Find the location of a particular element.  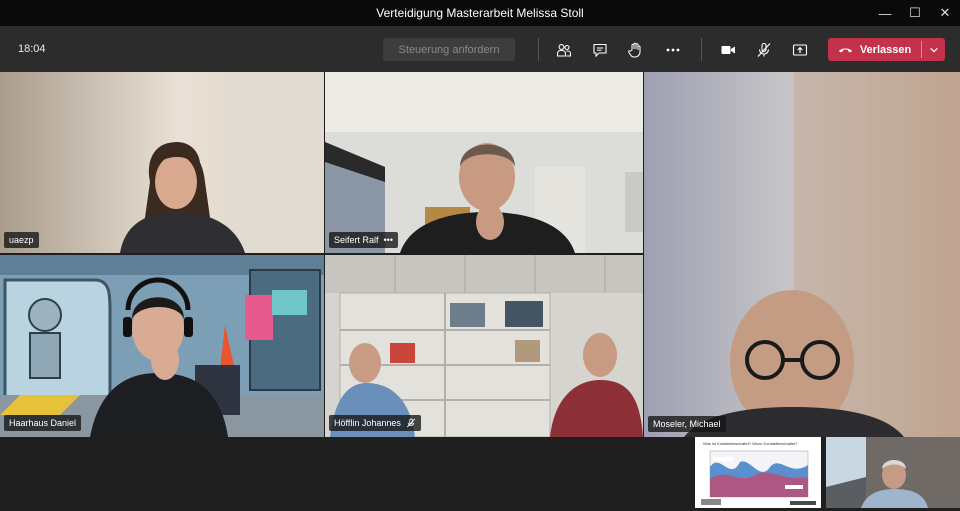

video-tile-uaezp: uaezp is located at coordinates (162, 162).